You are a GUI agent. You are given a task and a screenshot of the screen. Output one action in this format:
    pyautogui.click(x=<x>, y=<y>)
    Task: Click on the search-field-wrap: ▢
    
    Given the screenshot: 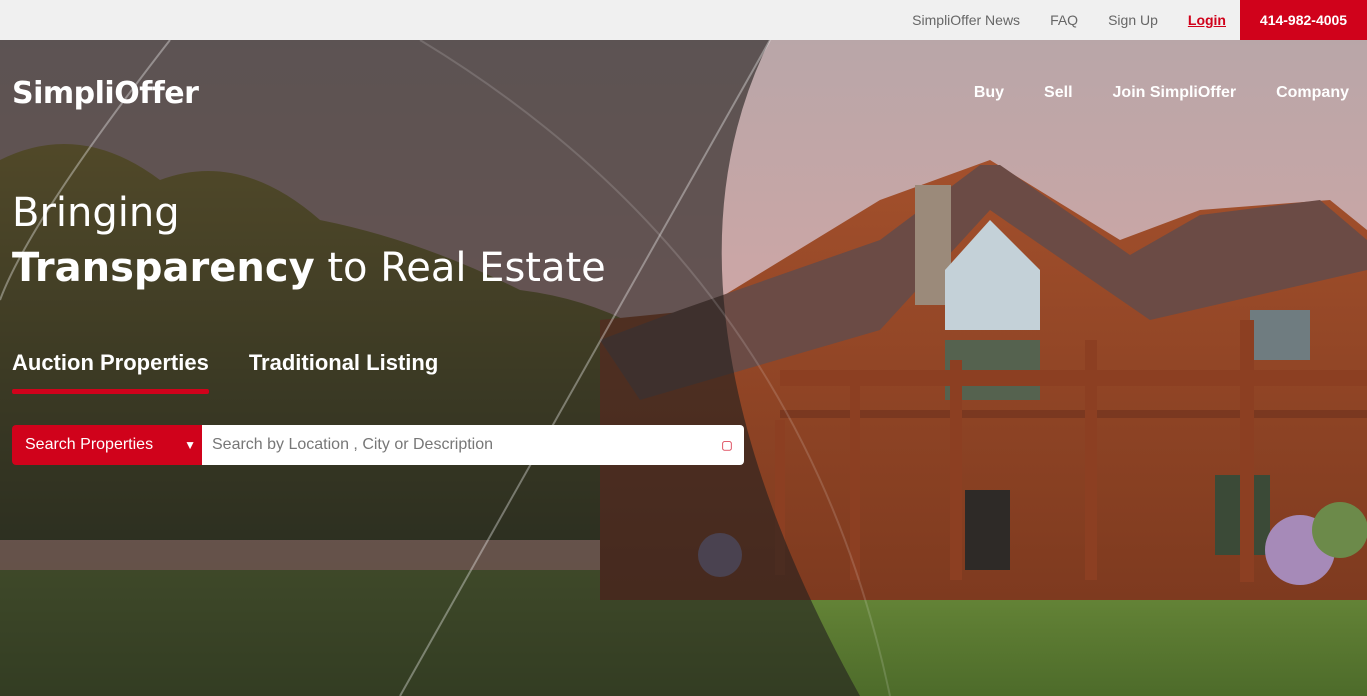 What is the action you would take?
    pyautogui.click(x=473, y=445)
    